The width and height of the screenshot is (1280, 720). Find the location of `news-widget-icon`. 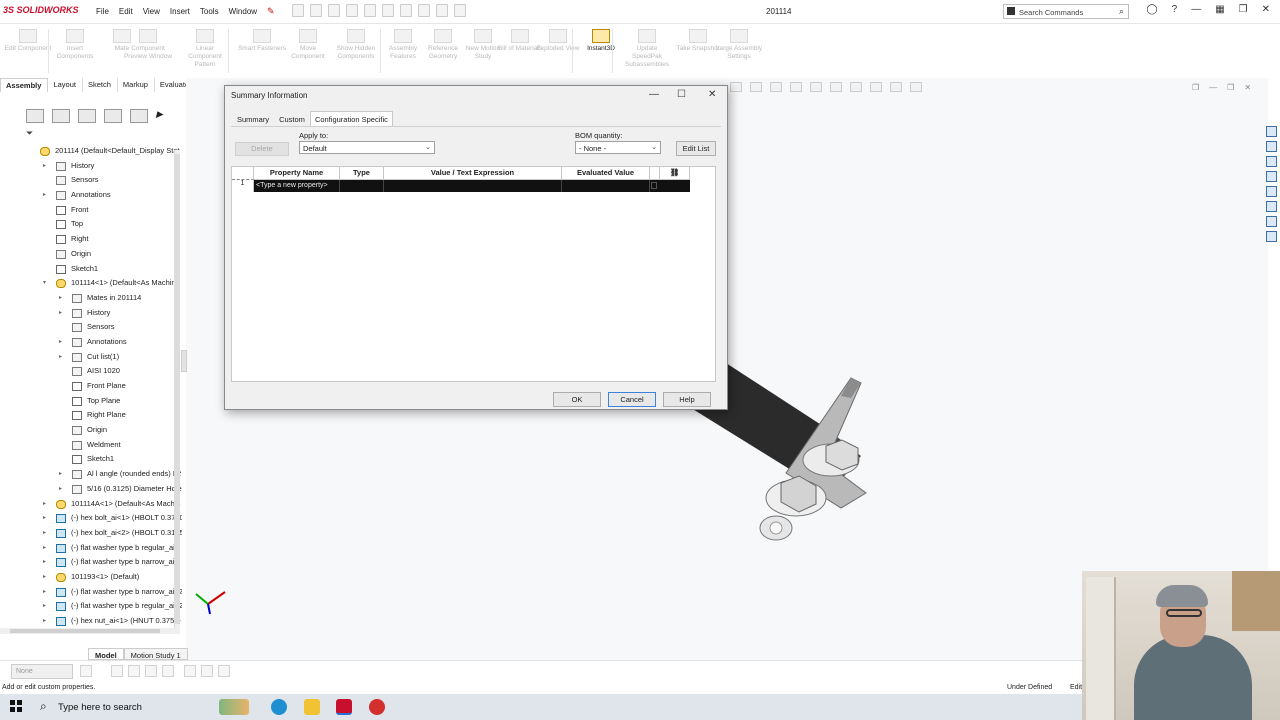

news-widget-icon is located at coordinates (234, 707).